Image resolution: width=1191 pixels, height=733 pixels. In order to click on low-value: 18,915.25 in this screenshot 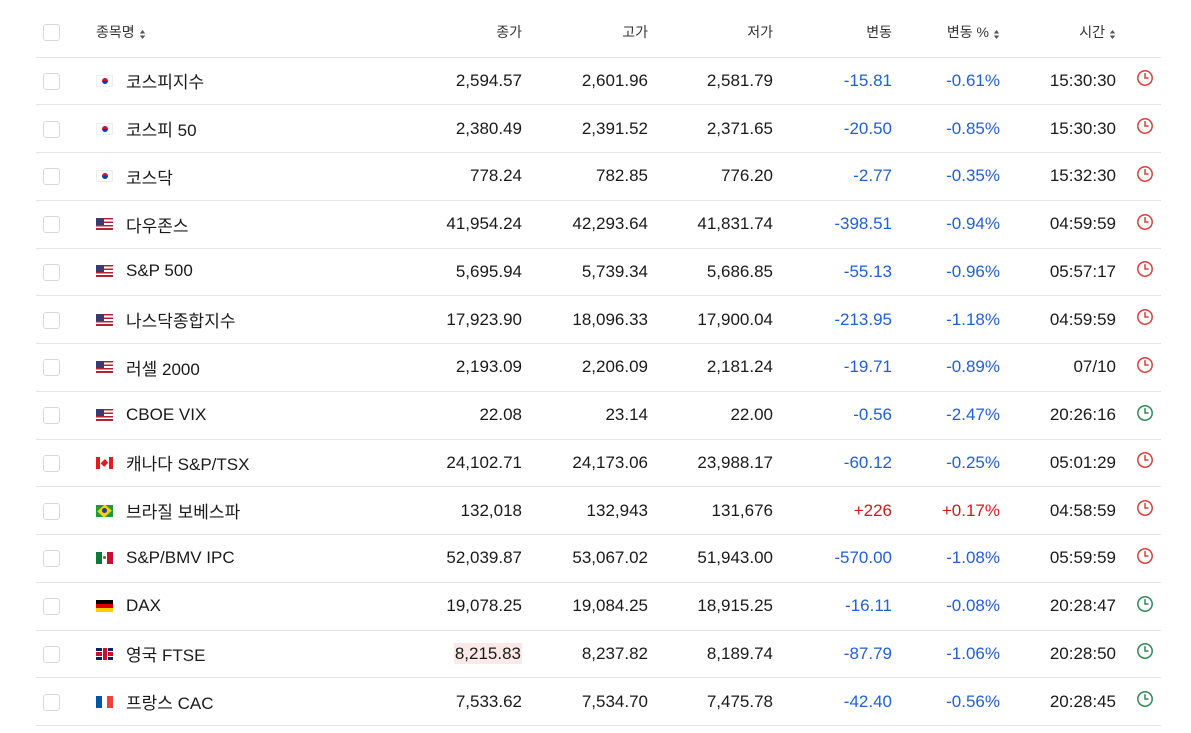, I will do `click(735, 606)`.